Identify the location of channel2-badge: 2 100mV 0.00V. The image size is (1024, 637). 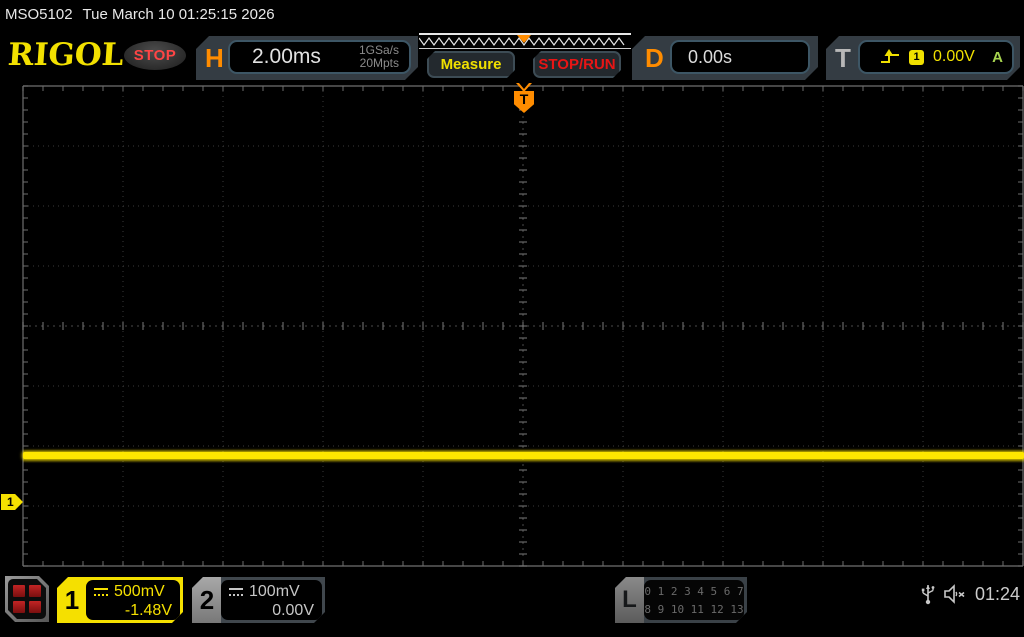
(258, 600).